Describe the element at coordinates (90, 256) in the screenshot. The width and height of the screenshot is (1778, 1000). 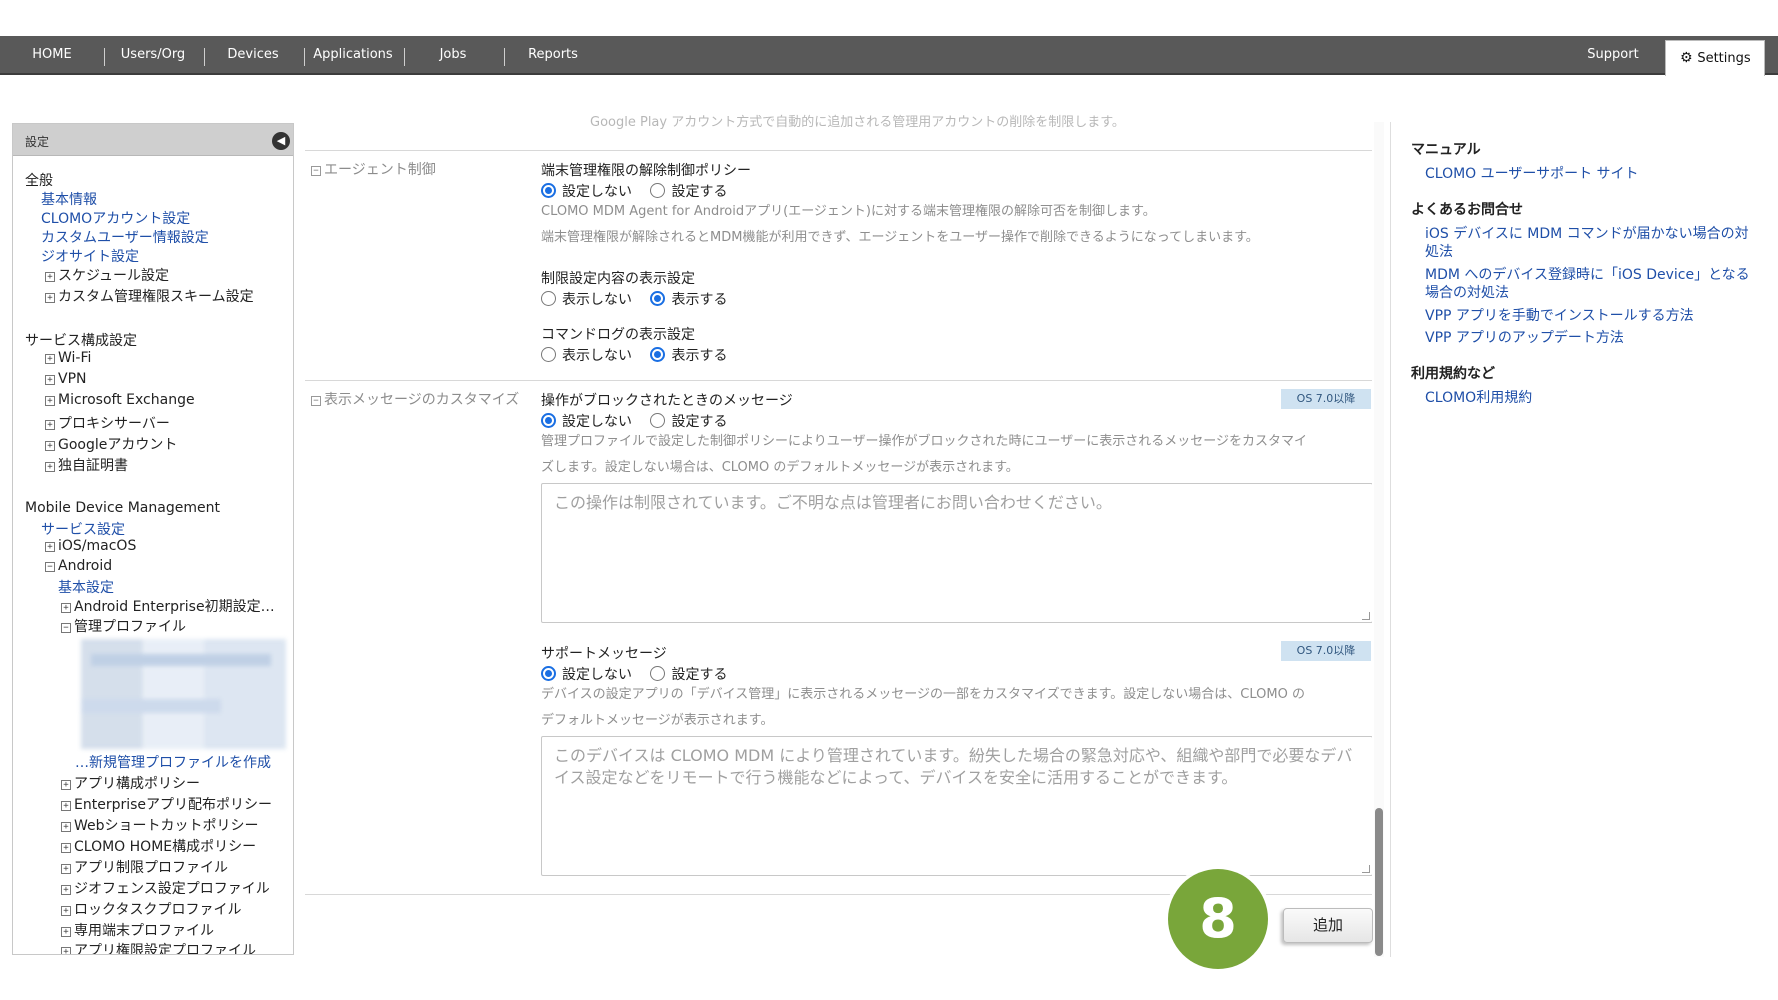
I see `sidebar-link-geosite: ジオサイト設定` at that location.